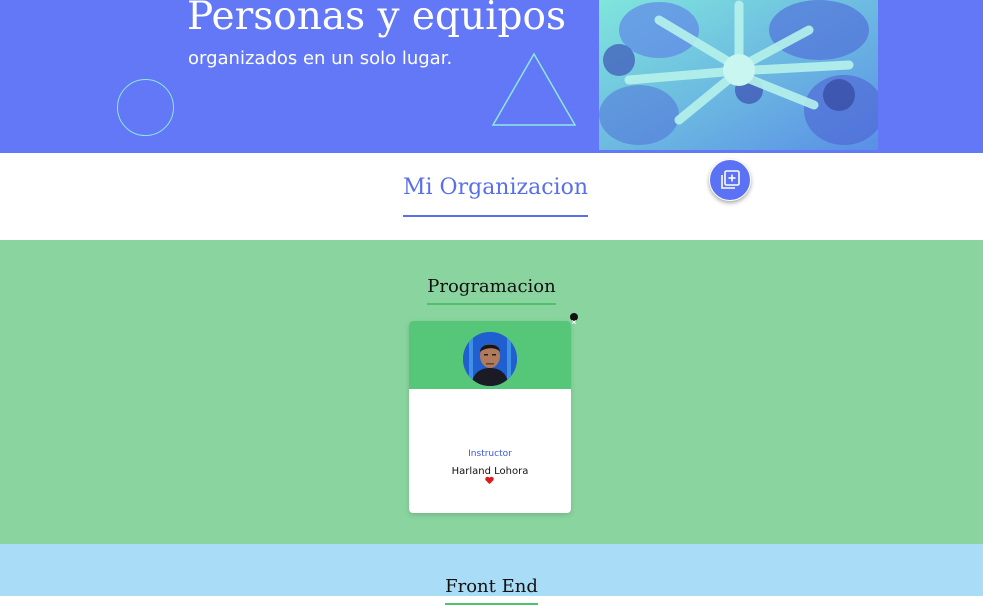  I want to click on add-copy-icon, so click(730, 179).